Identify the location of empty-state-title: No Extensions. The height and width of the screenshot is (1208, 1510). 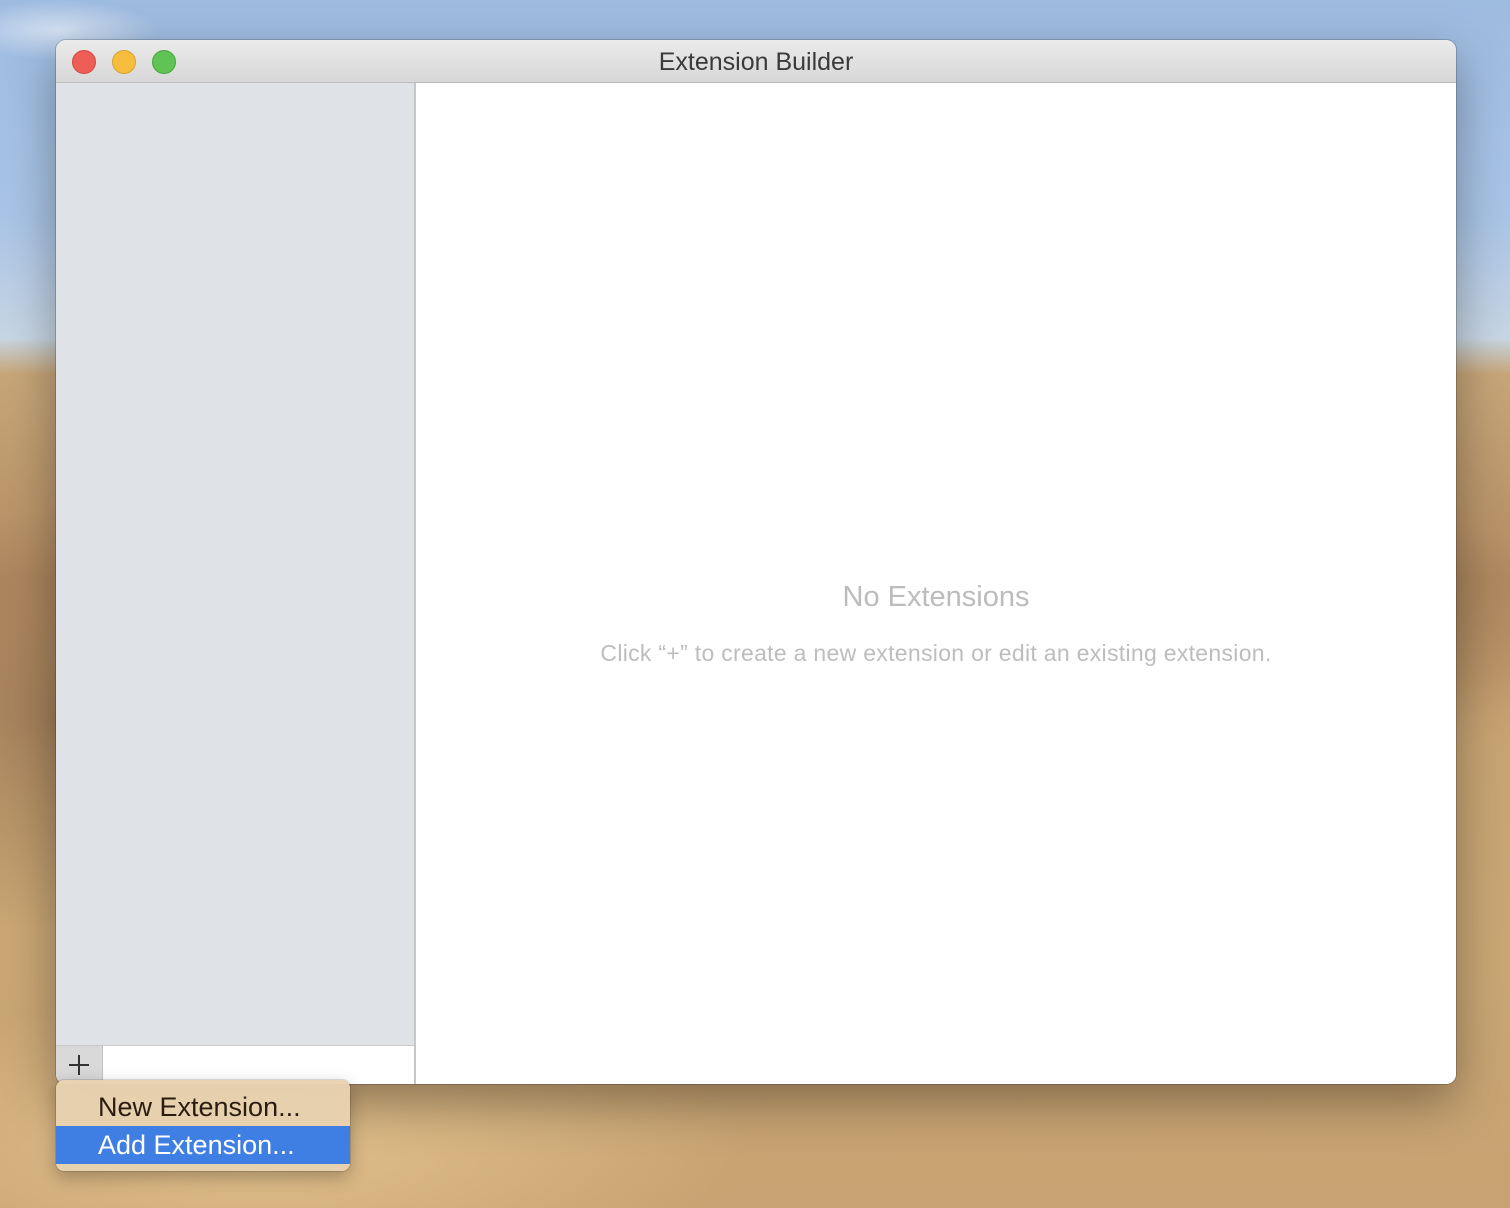
(936, 597).